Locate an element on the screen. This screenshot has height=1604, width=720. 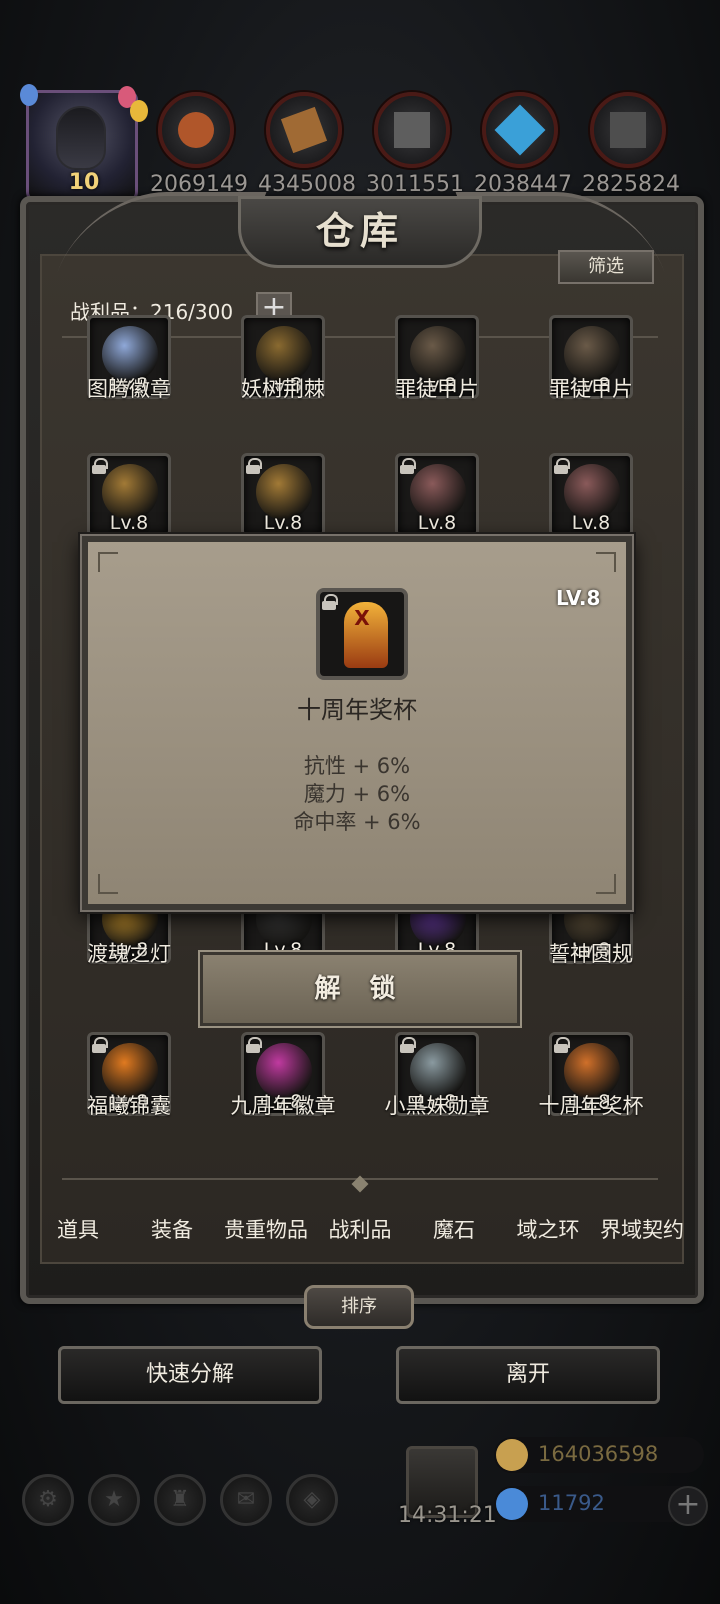
gift-timer: 14:31:21 is located at coordinates (447, 1515).